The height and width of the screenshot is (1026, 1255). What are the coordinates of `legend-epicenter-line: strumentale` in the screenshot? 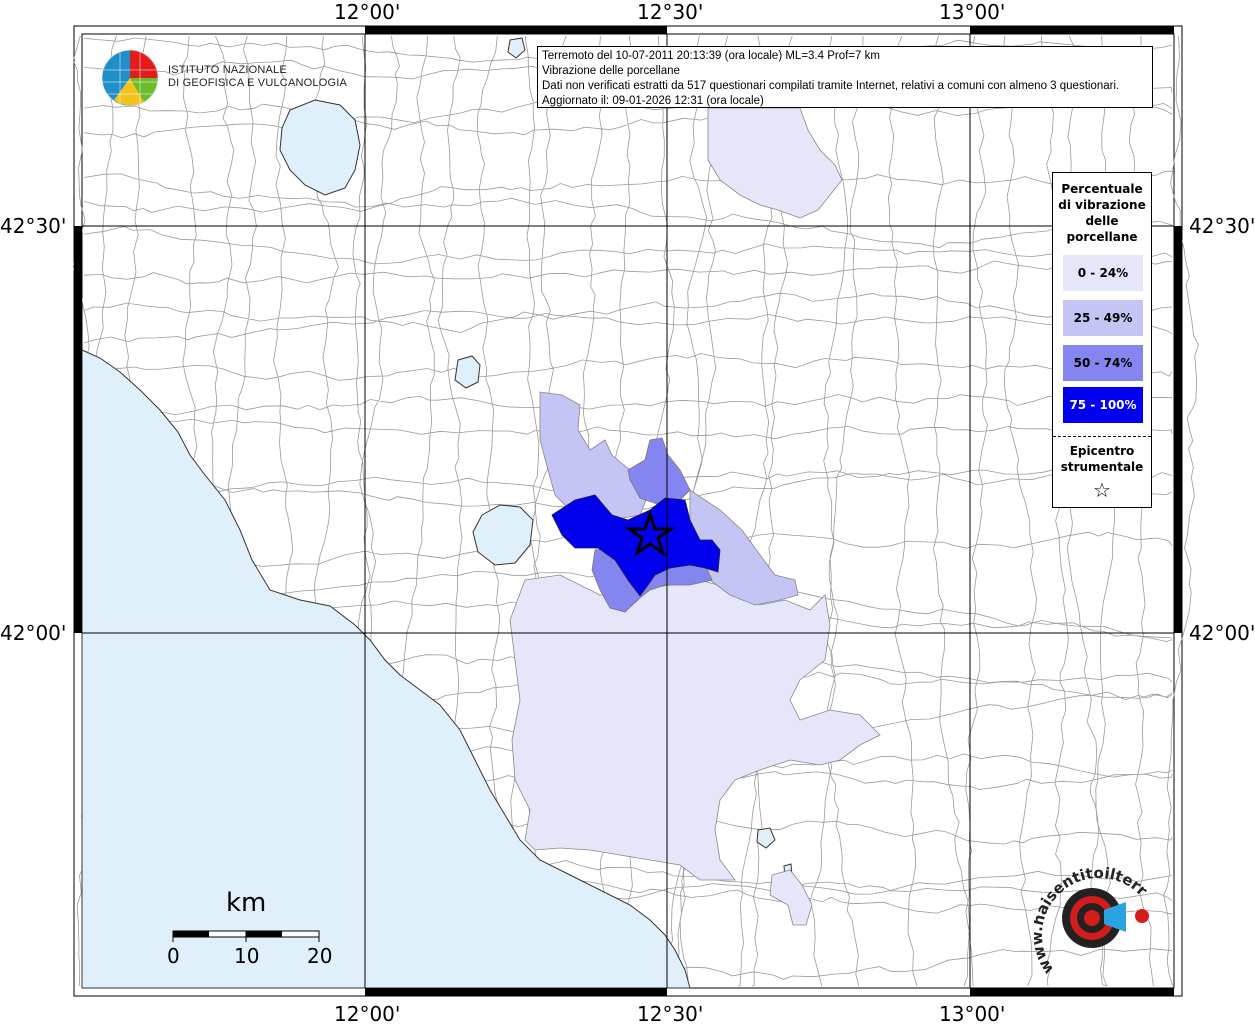 It's located at (1102, 467).